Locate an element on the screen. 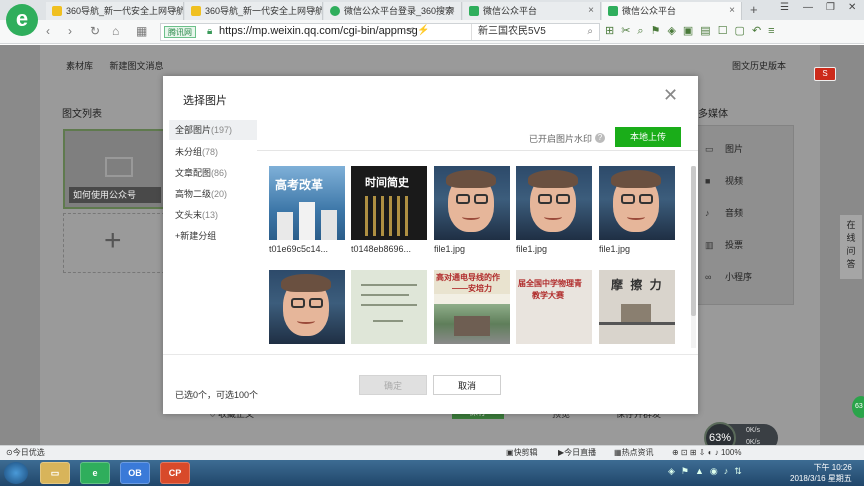 The width and height of the screenshot is (864, 486). tab-wechat-mp-active: 微信公众平台 × is located at coordinates (672, 11).